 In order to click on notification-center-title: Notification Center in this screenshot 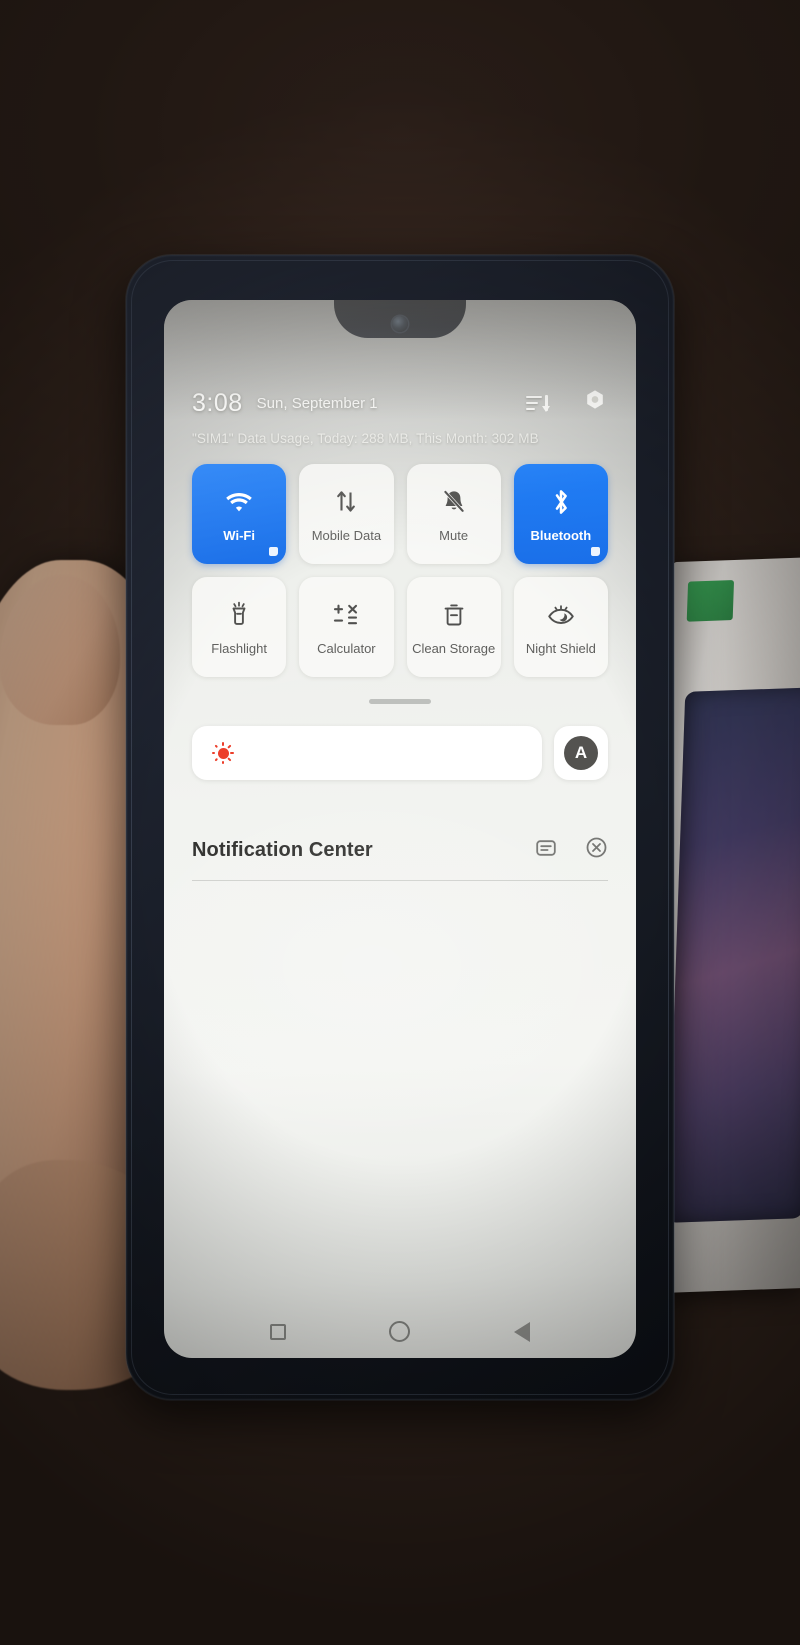, I will do `click(282, 849)`.